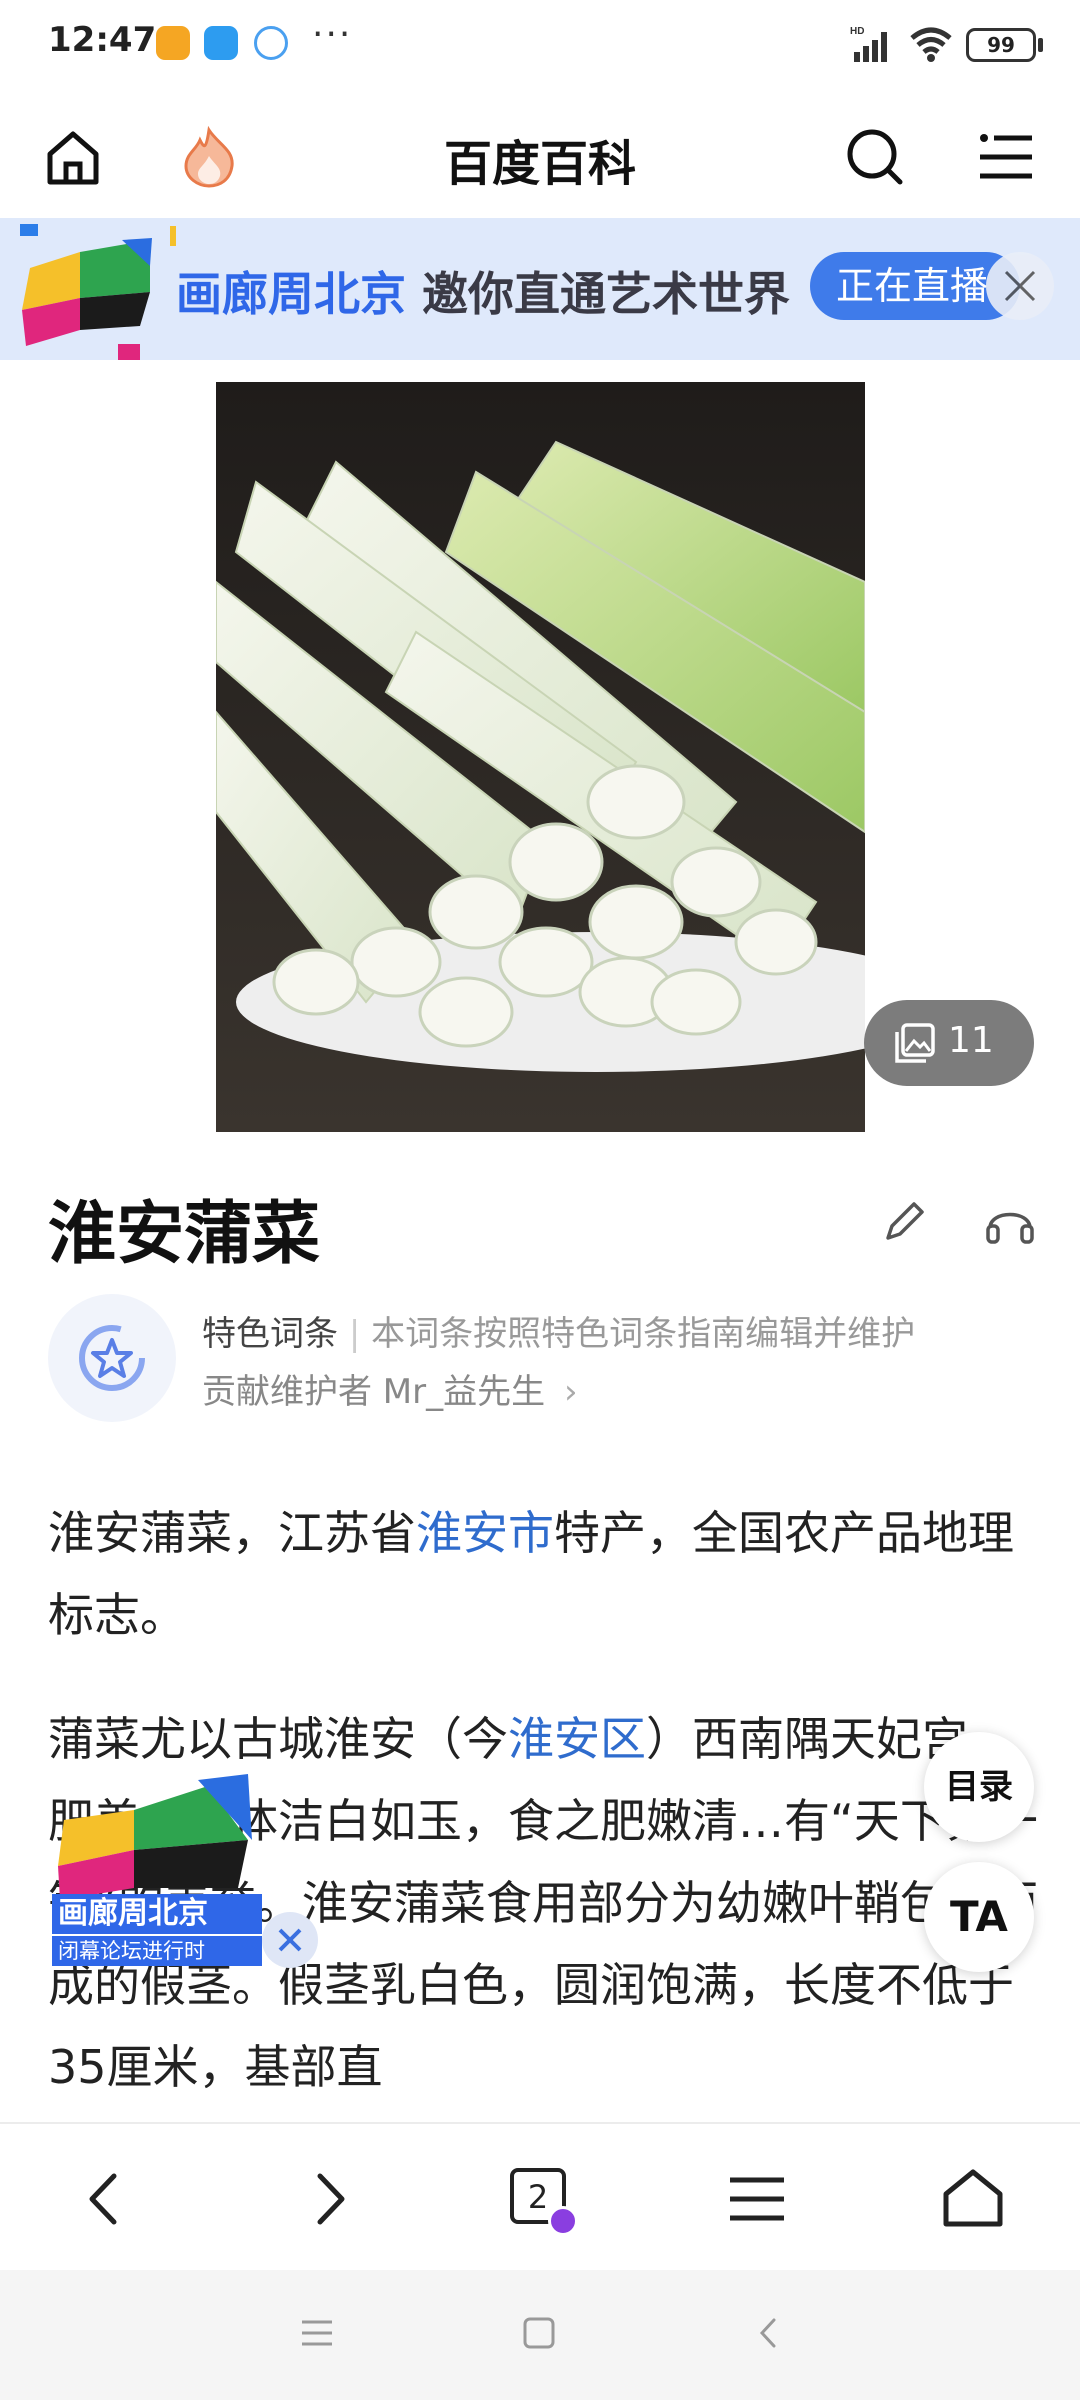 This screenshot has width=1080, height=2400. What do you see at coordinates (570, 1392) in the screenshot?
I see `chevron-right-icon: ›` at bounding box center [570, 1392].